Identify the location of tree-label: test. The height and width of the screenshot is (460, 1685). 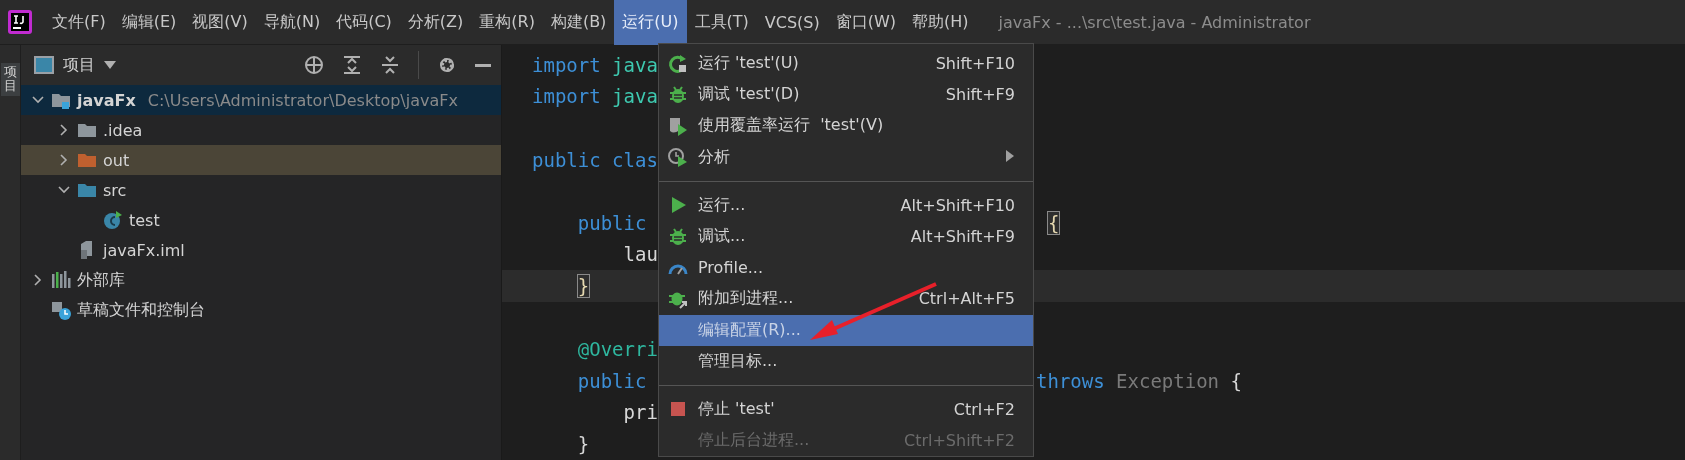
(144, 220).